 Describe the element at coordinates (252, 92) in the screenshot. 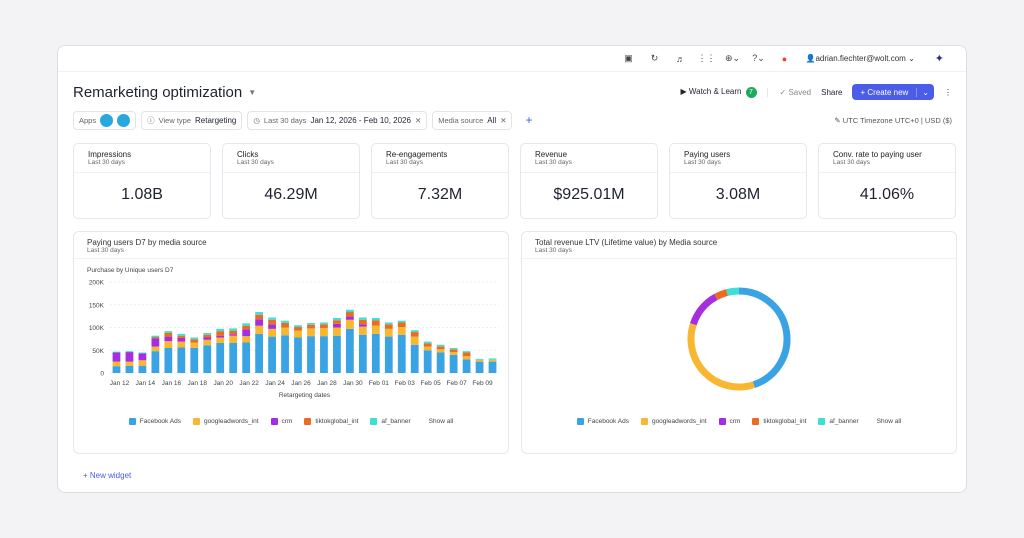

I see `title-dropdown-icon: ▼` at that location.